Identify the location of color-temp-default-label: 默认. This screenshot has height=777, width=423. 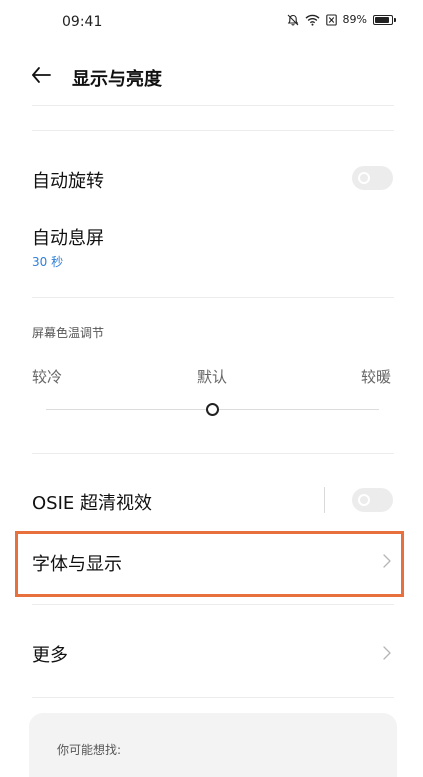
(212, 377).